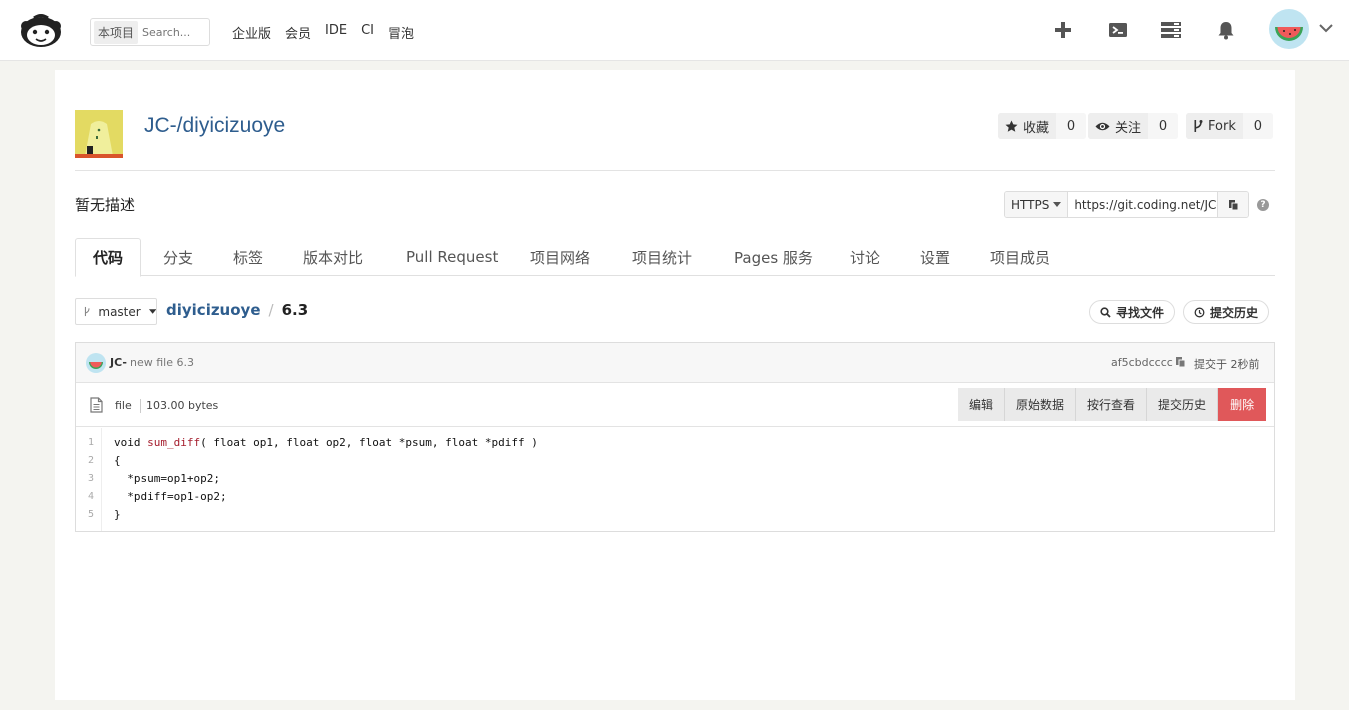 The width and height of the screenshot is (1349, 710). I want to click on line-number: 3, so click(85, 478).